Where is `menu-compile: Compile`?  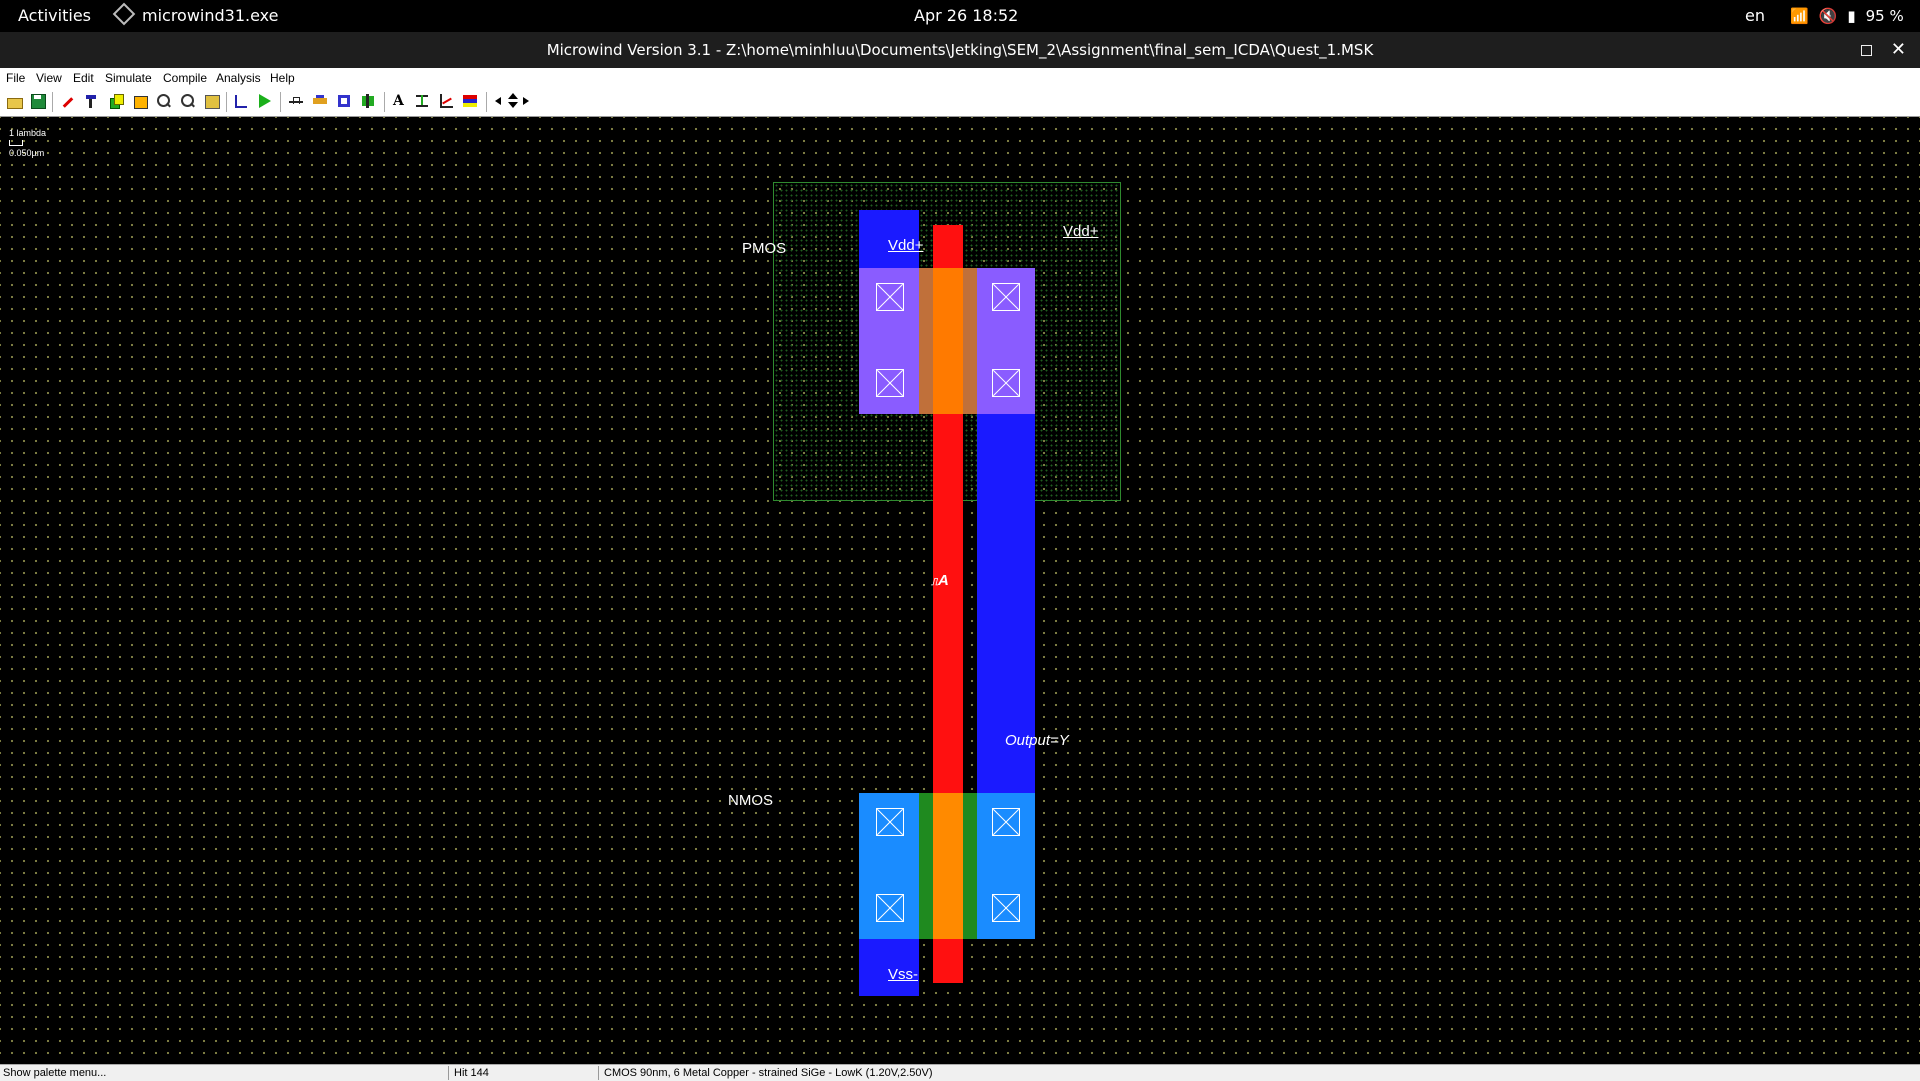
menu-compile: Compile is located at coordinates (185, 78).